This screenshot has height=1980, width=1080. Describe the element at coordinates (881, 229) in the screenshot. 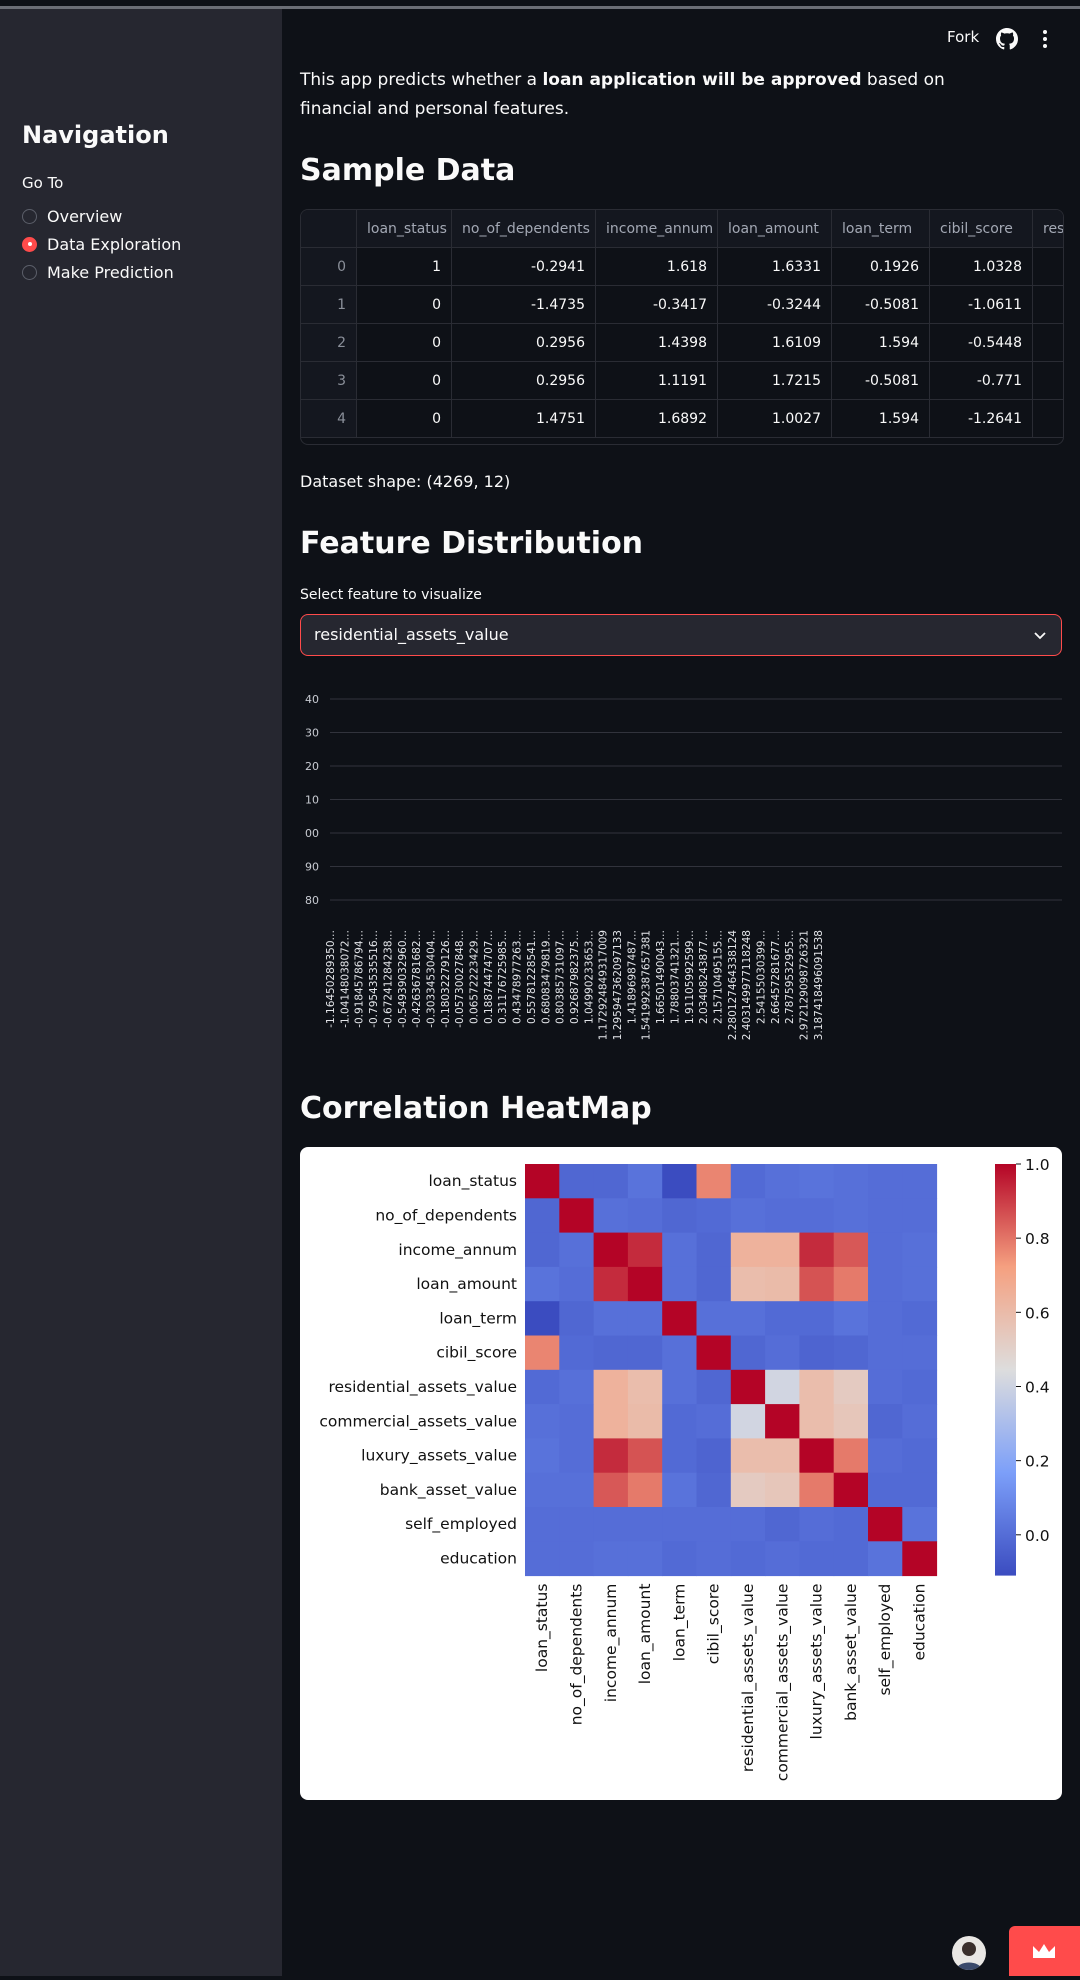

I see `table-column-header: loan_term` at that location.